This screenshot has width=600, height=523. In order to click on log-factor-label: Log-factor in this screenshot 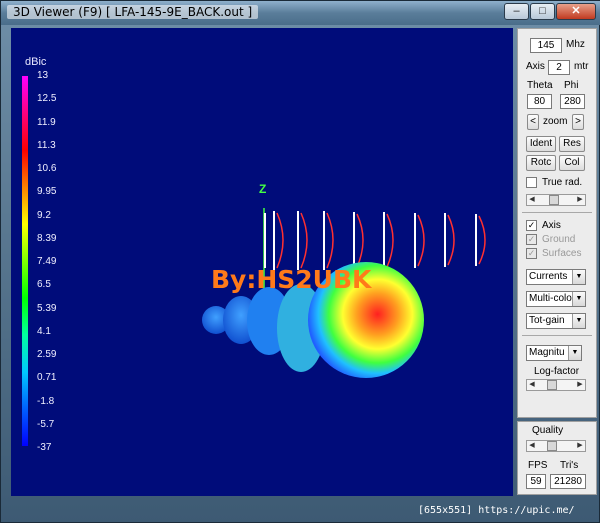, I will do `click(557, 371)`.